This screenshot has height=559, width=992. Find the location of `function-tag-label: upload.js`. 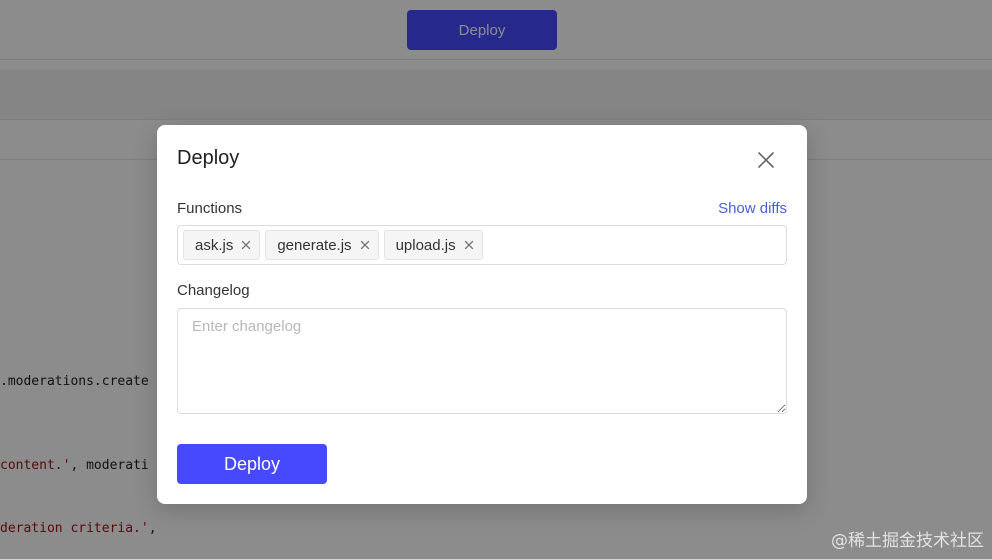

function-tag-label: upload.js is located at coordinates (425, 245).